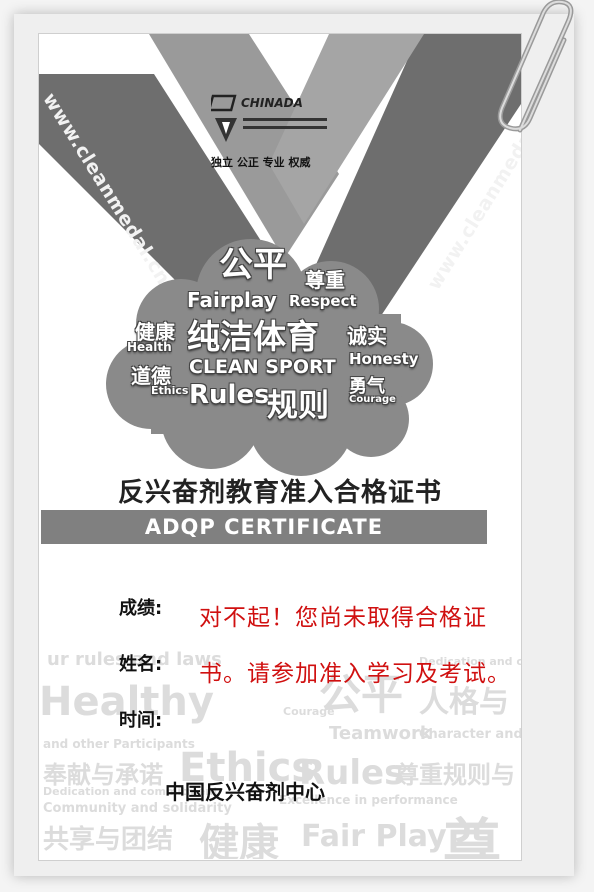 Image resolution: width=594 pixels, height=892 pixels. What do you see at coordinates (224, 118) in the screenshot?
I see `star-icon` at bounding box center [224, 118].